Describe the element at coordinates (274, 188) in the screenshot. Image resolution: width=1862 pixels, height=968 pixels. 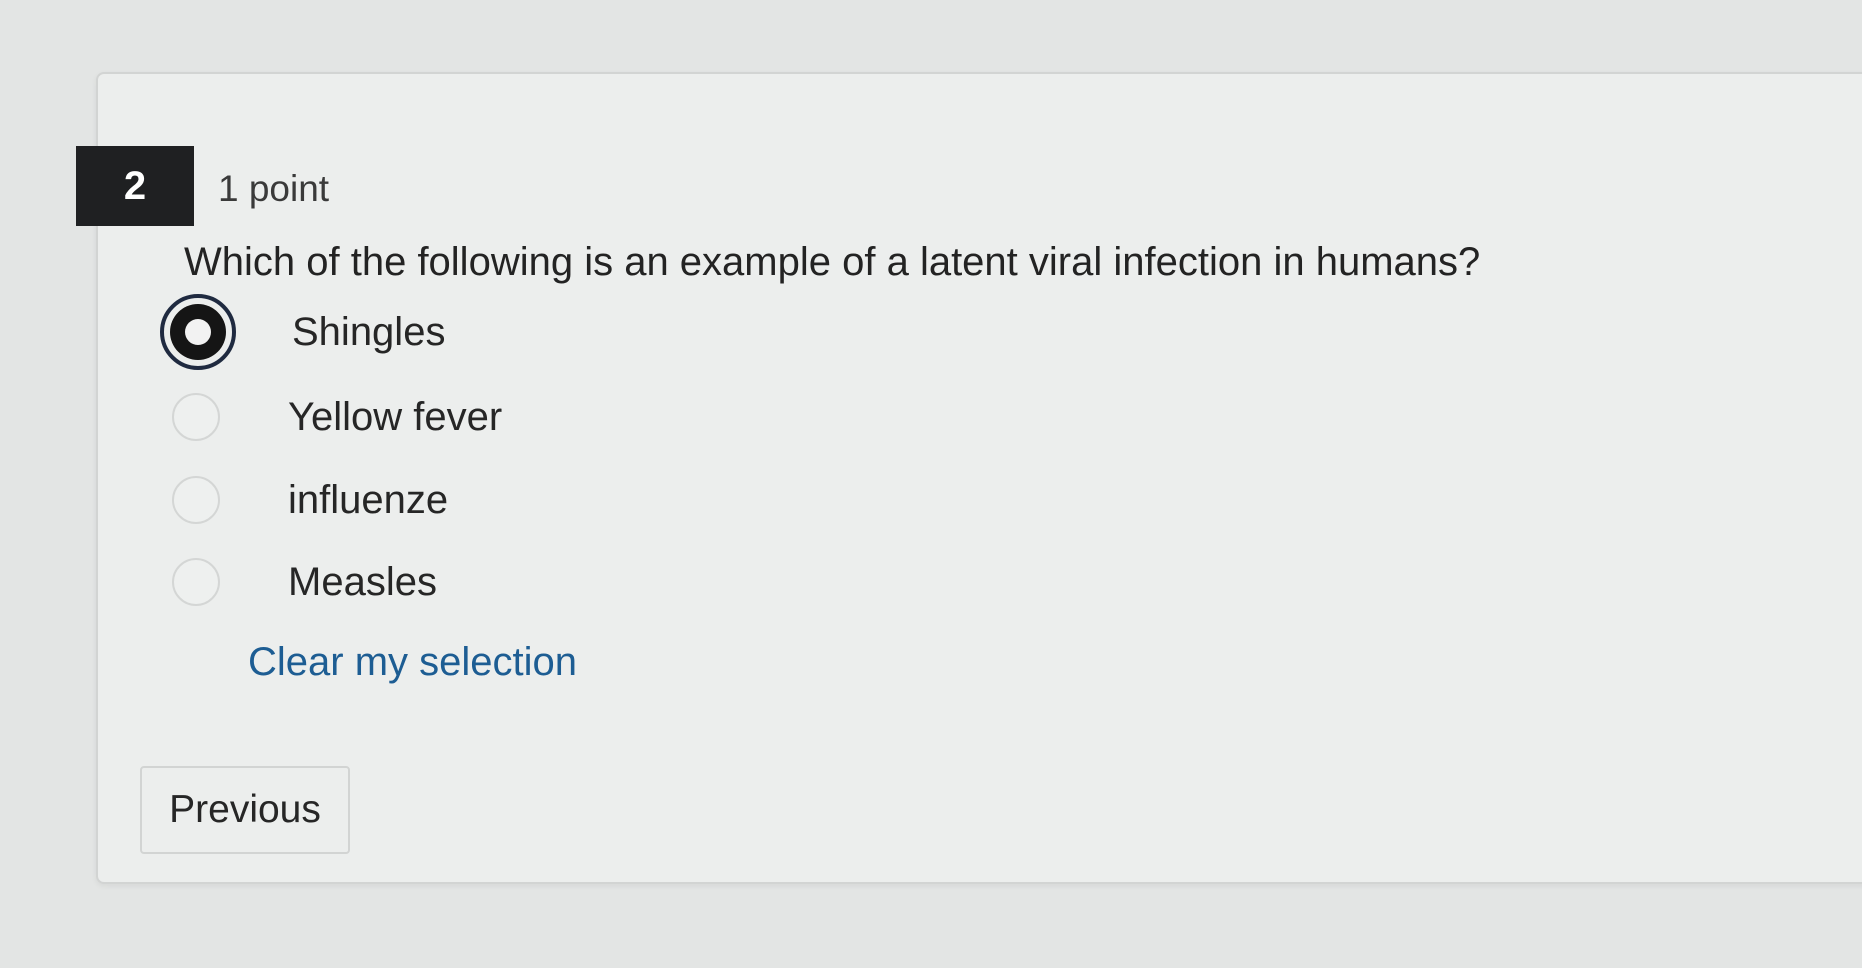
I see `question-points: 1 point` at that location.